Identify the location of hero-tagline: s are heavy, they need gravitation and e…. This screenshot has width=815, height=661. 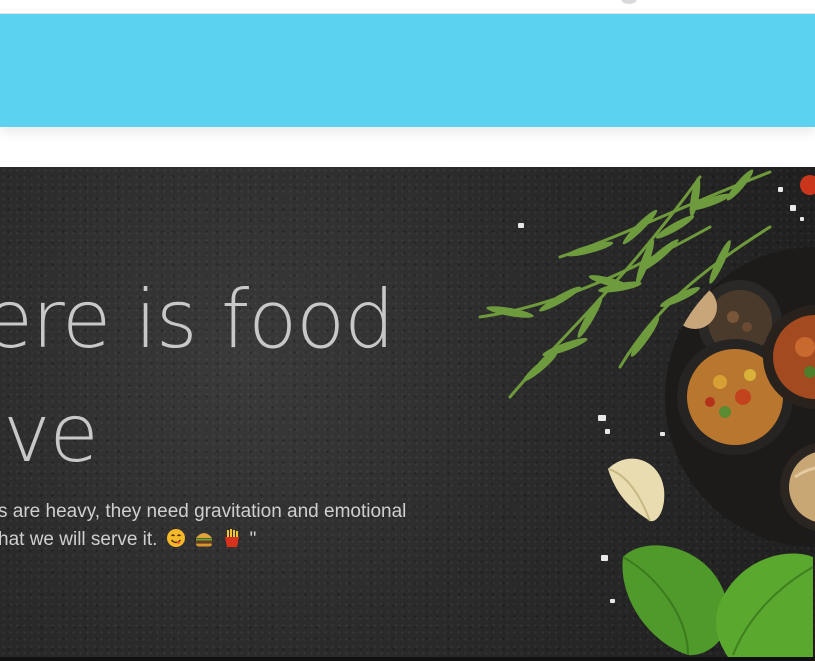
(203, 526).